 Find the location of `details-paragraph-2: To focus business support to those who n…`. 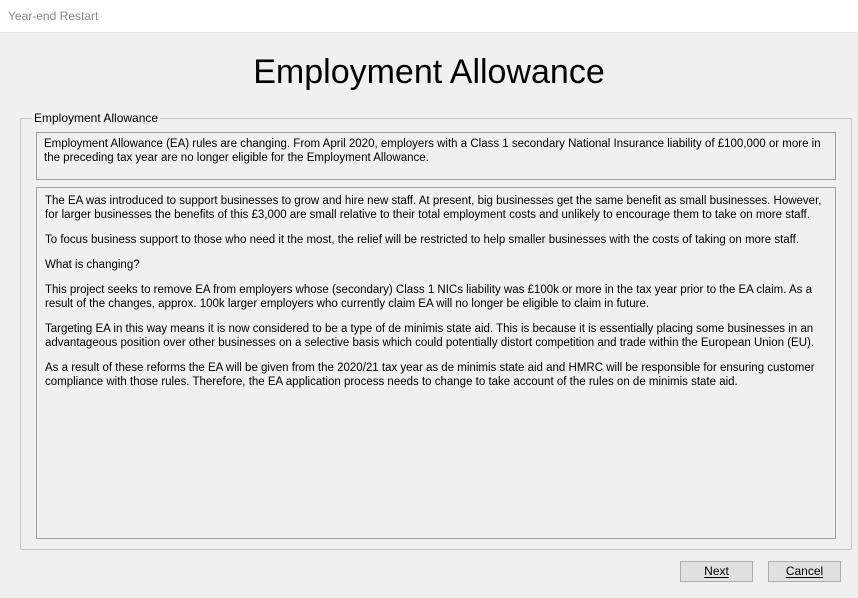

details-paragraph-2: To focus business support to those who n… is located at coordinates (422, 240).